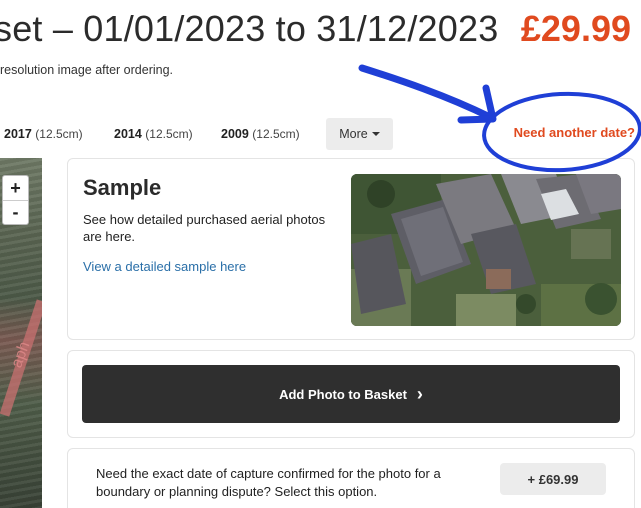 The image size is (641, 508). What do you see at coordinates (343, 394) in the screenshot?
I see `add-to-basket-label: Add Photo to Basket` at bounding box center [343, 394].